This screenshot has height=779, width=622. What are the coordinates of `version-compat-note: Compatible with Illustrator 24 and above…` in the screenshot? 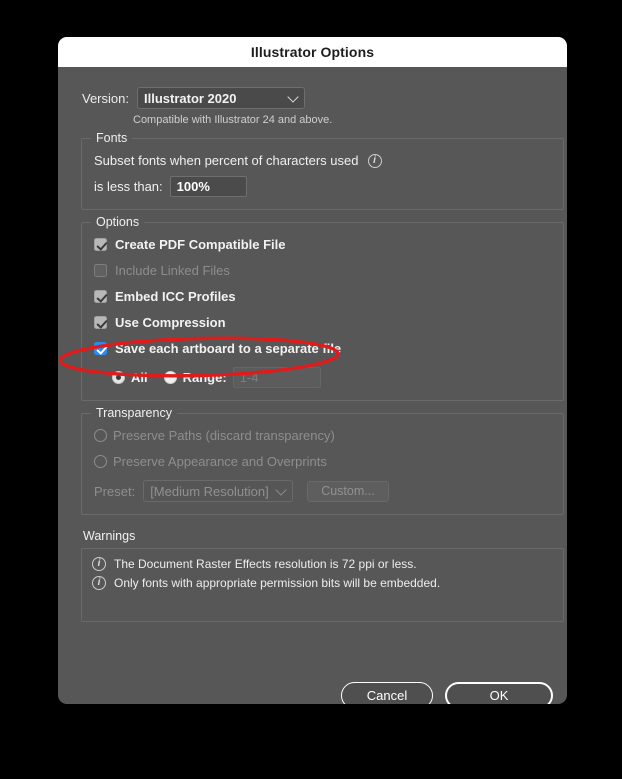 It's located at (233, 120).